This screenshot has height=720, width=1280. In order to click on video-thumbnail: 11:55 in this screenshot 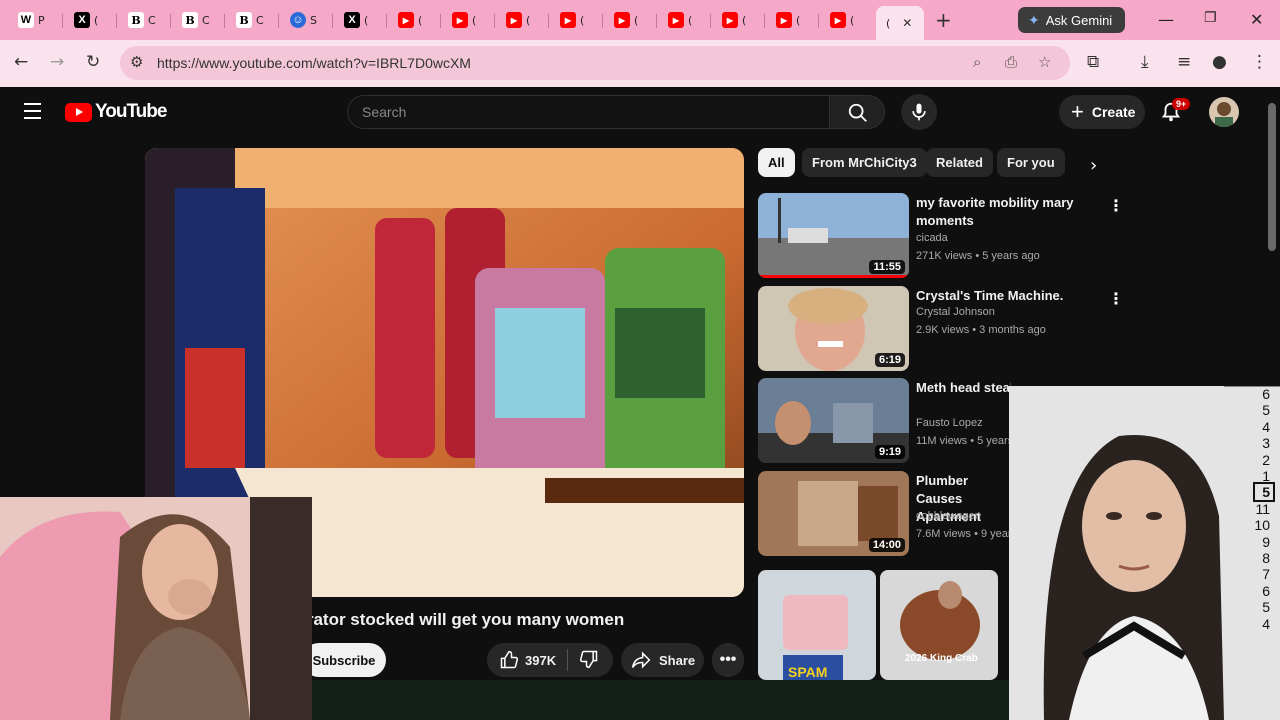, I will do `click(833, 235)`.